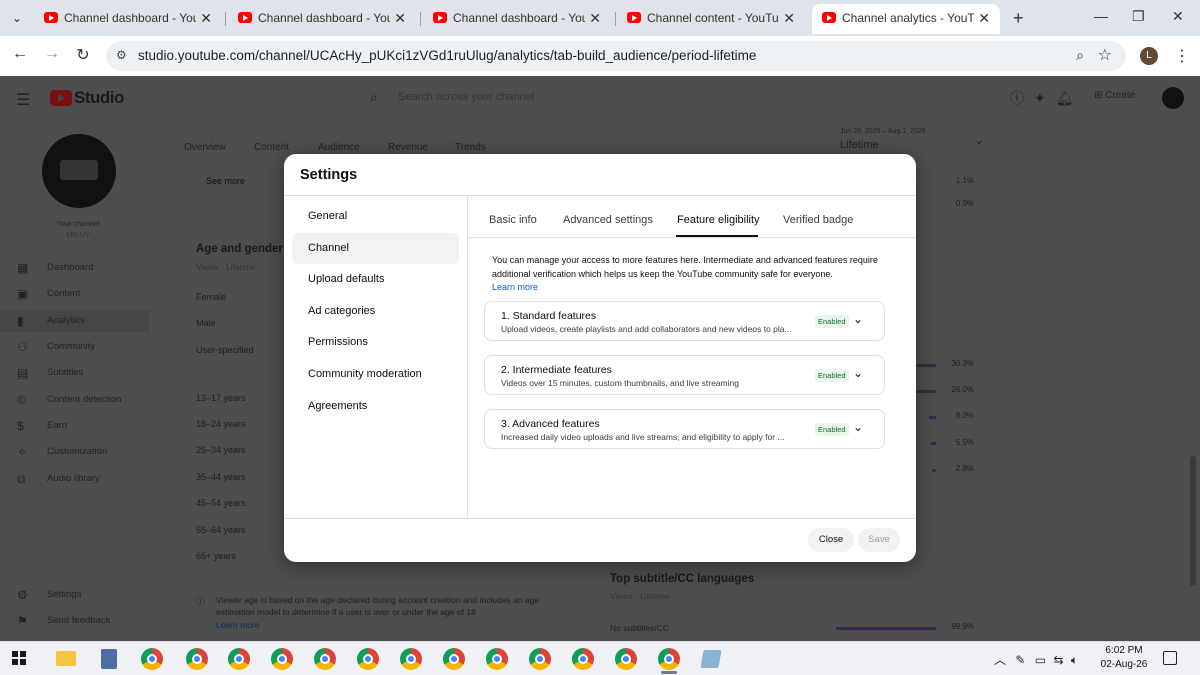 The height and width of the screenshot is (675, 1200). What do you see at coordinates (1058, 660) in the screenshot?
I see `network-icon: ⇆` at bounding box center [1058, 660].